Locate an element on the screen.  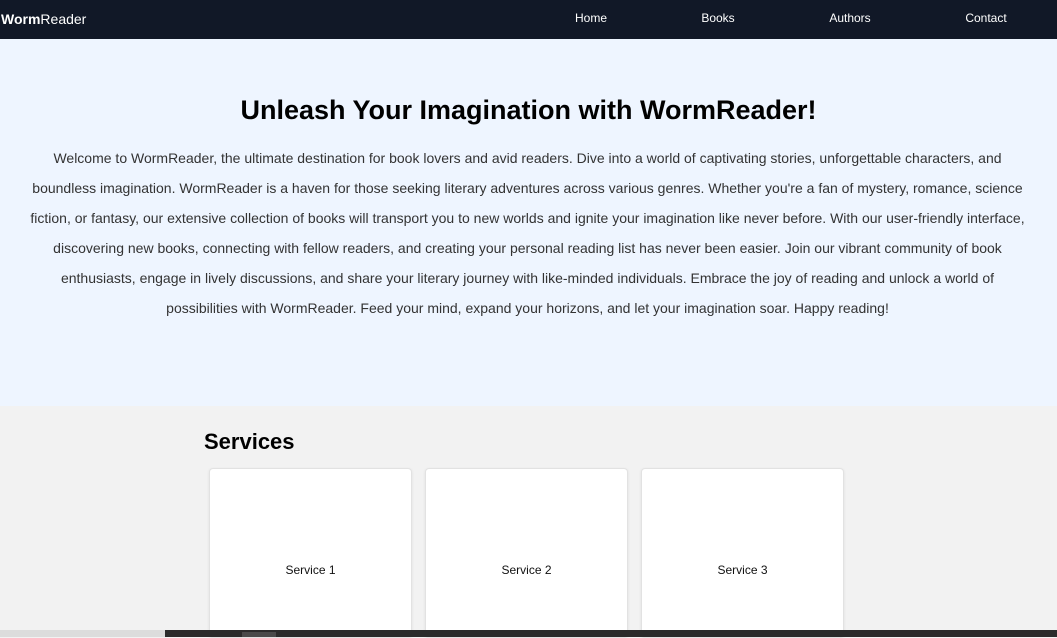
nav-link-contact: Contact is located at coordinates (985, 18).